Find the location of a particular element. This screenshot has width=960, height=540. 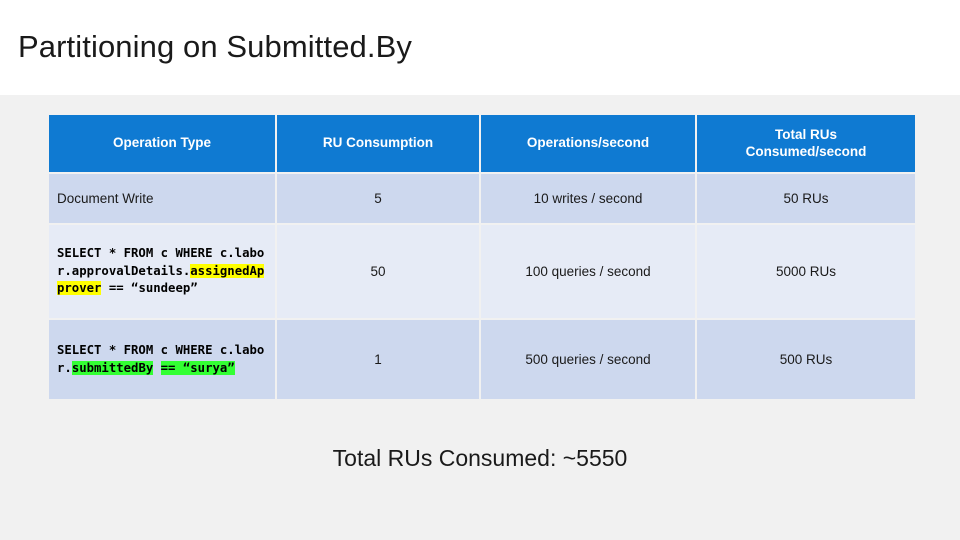

cell-operations-per-second: 10 writes / second is located at coordinates (588, 198).